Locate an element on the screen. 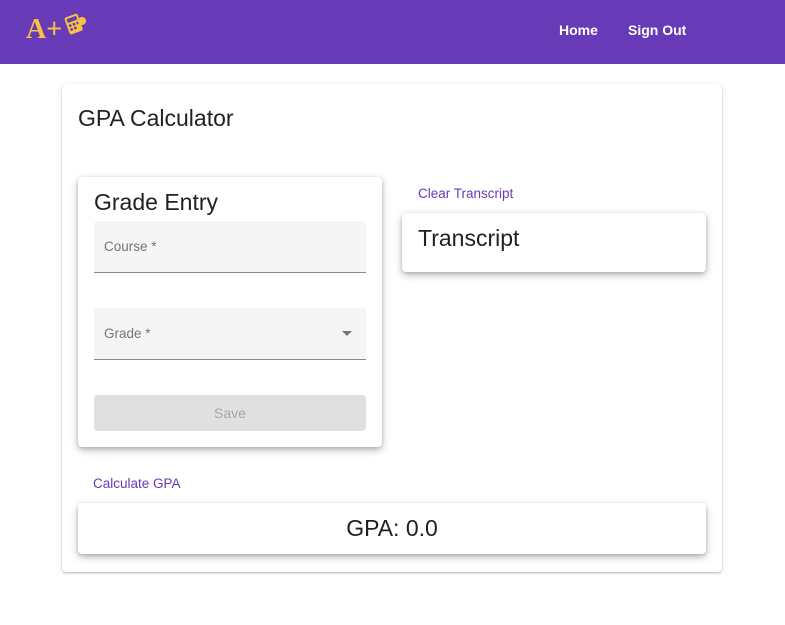  calculate-gpa-button: Calculate GPA is located at coordinates (137, 483).